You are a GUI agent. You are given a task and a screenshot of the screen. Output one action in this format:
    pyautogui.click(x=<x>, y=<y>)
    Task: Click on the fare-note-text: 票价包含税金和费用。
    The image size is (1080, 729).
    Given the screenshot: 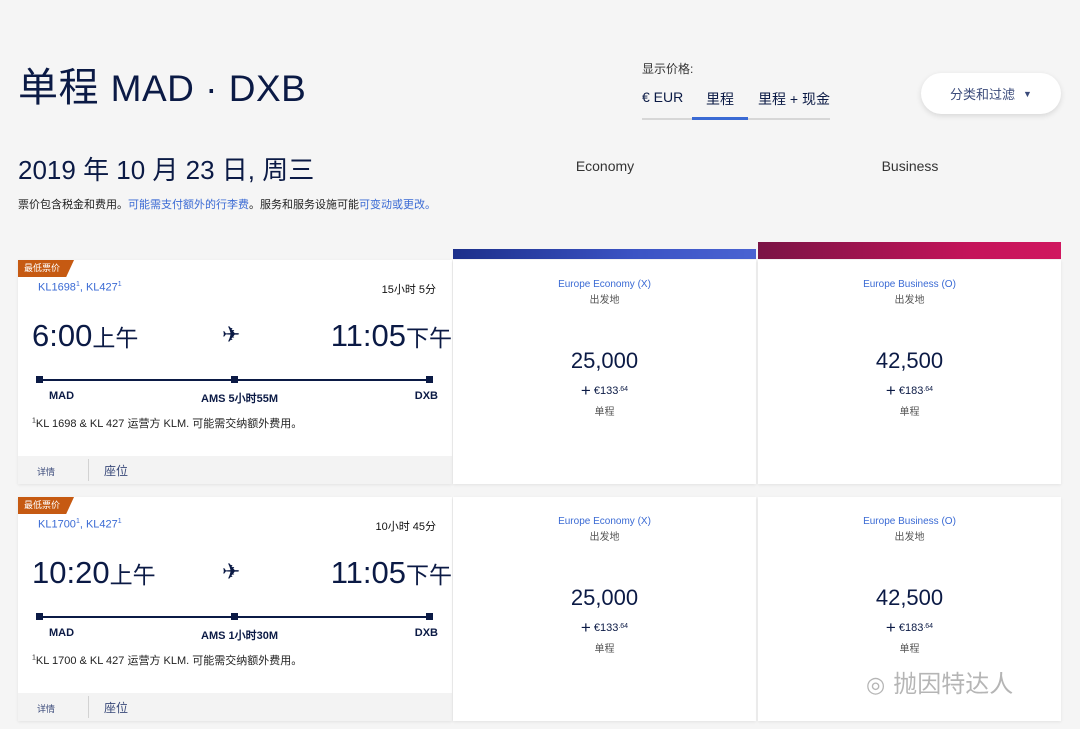 What is the action you would take?
    pyautogui.click(x=73, y=205)
    